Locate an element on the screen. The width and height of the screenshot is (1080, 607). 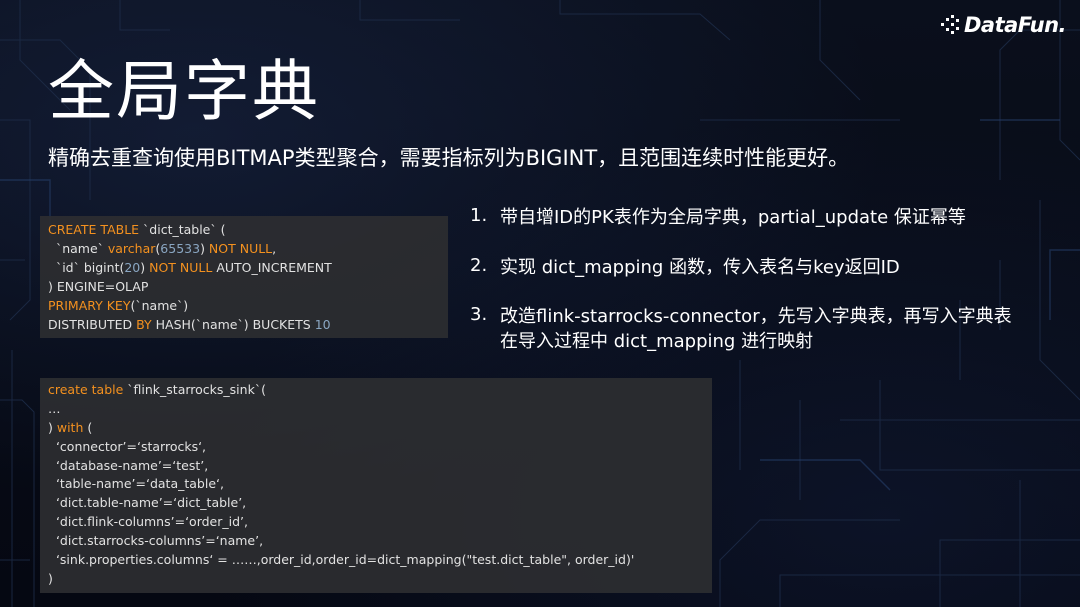
code-number: 20 is located at coordinates (132, 267).